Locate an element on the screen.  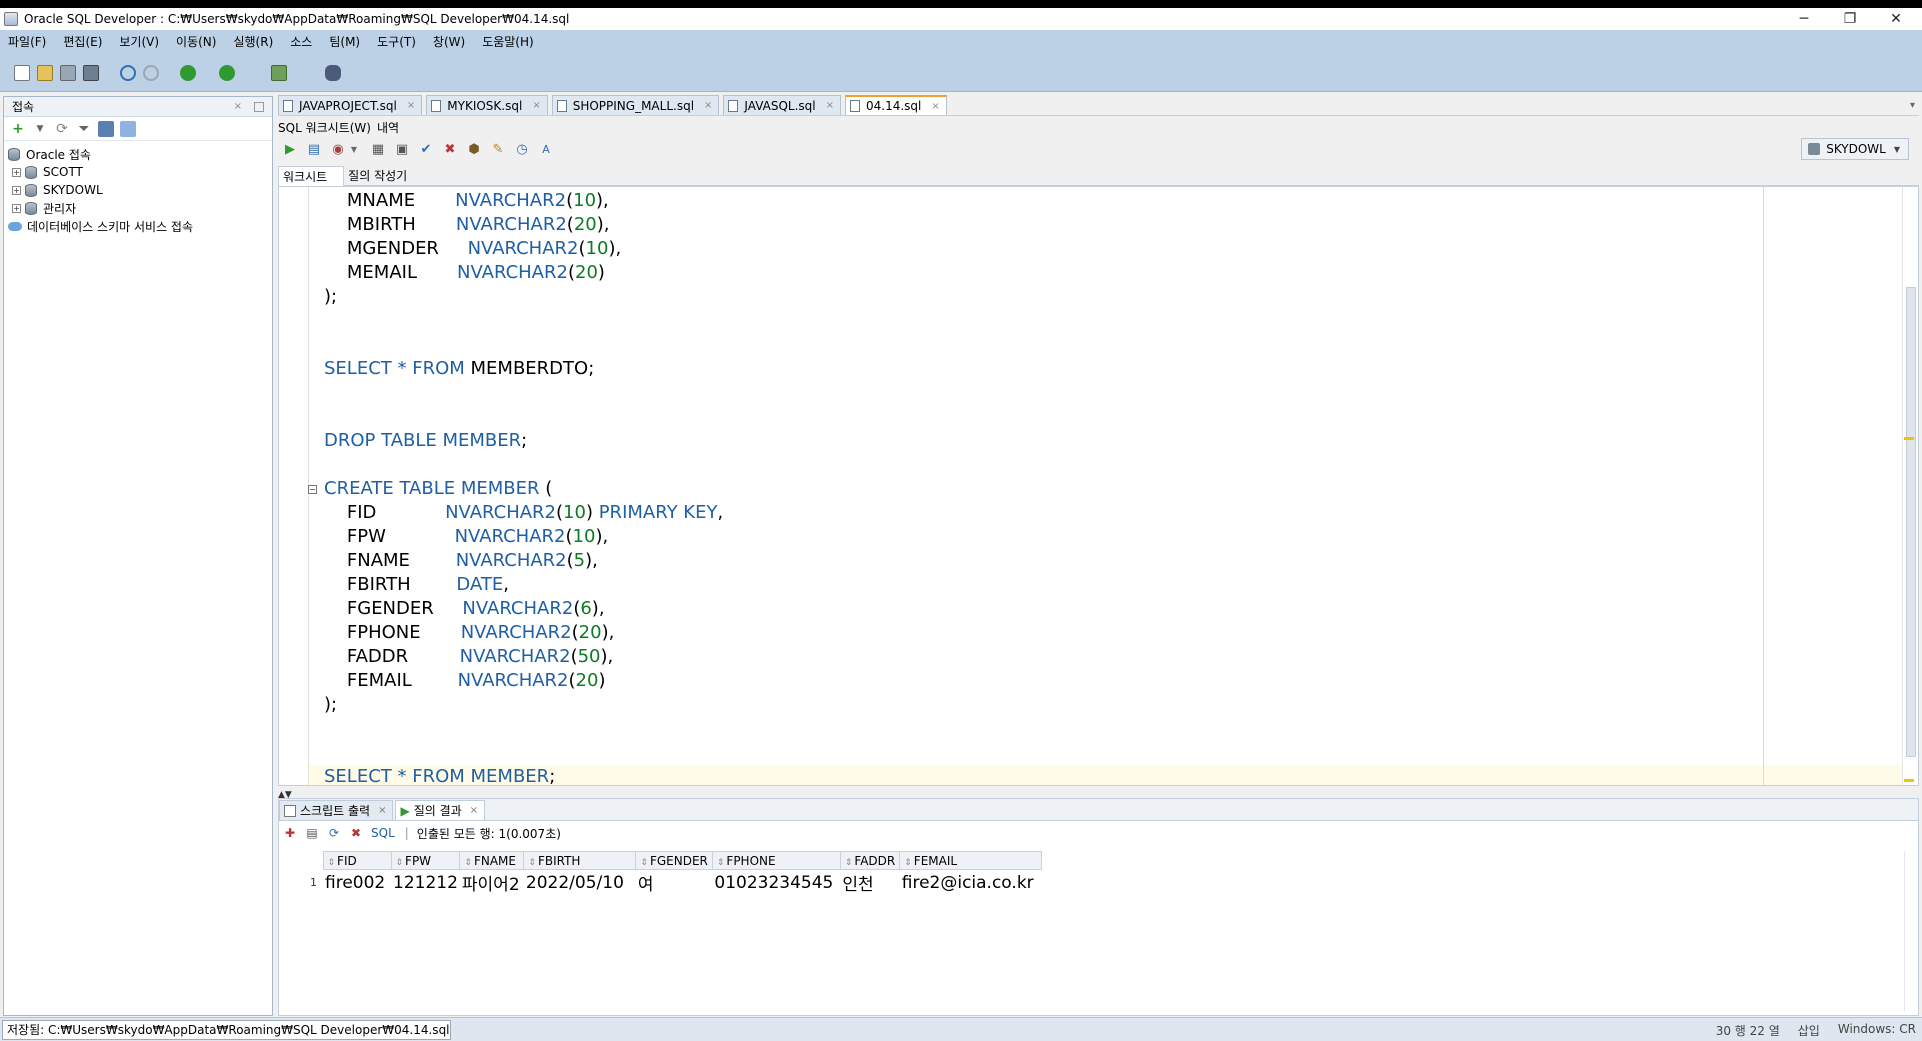
column-header-fpw: ⇕ FPW is located at coordinates (425, 860).